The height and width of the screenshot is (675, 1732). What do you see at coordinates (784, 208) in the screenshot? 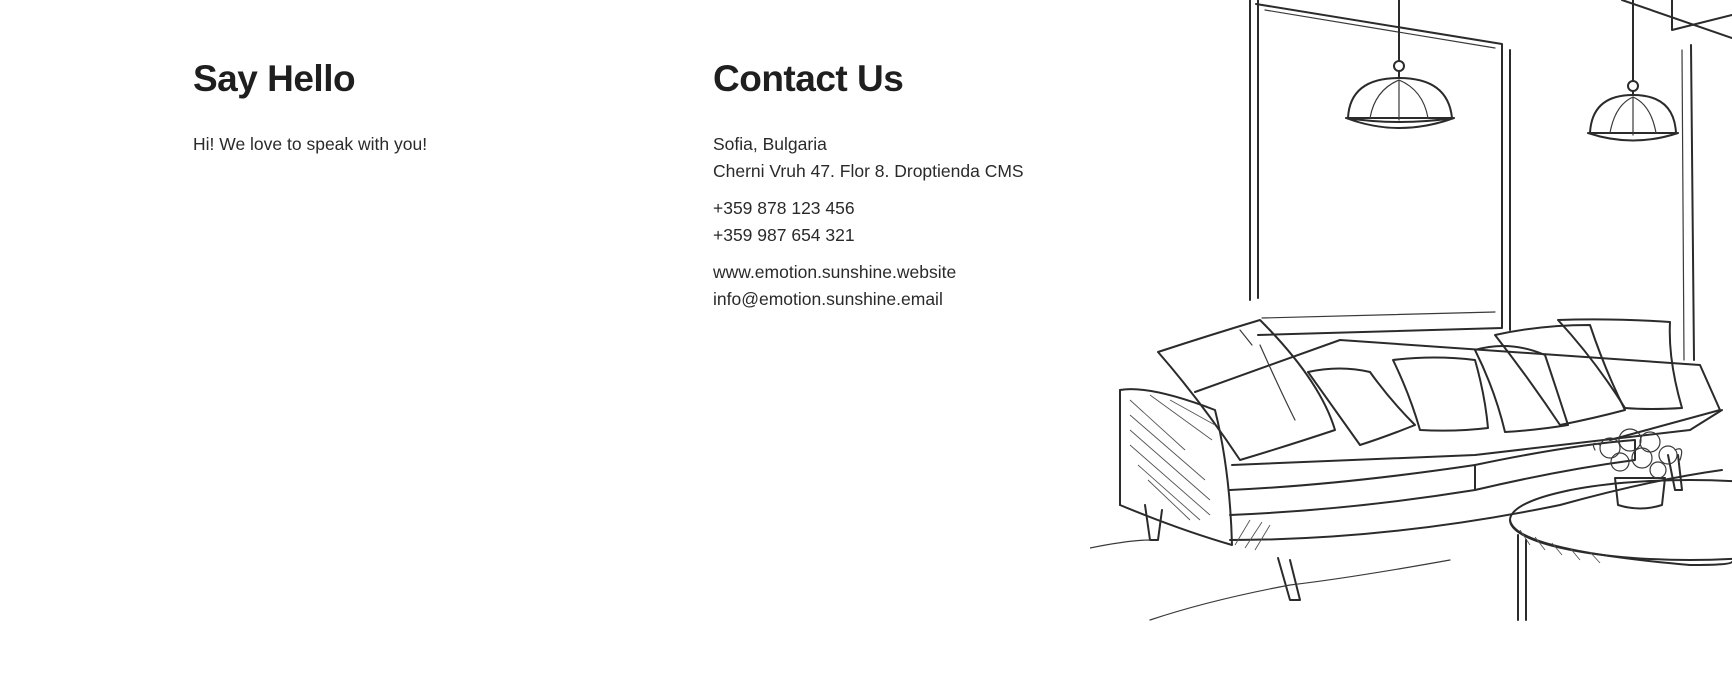
I see `contact-phone-1: +359 878 123 456` at bounding box center [784, 208].